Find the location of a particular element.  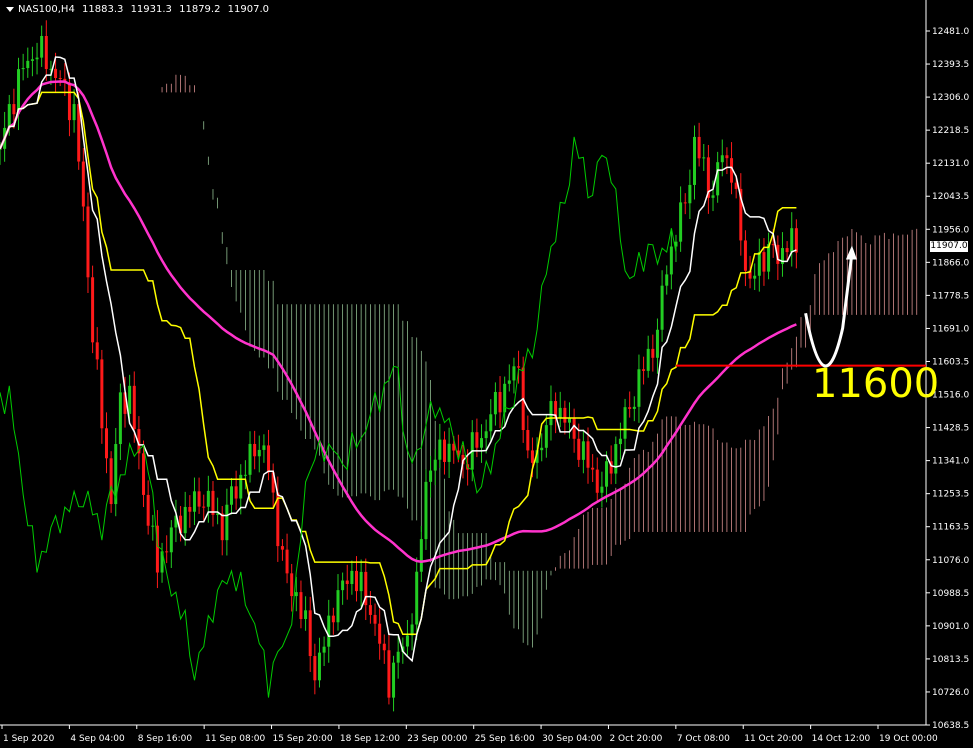

dropdown-triangle-icon is located at coordinates (10, 9).